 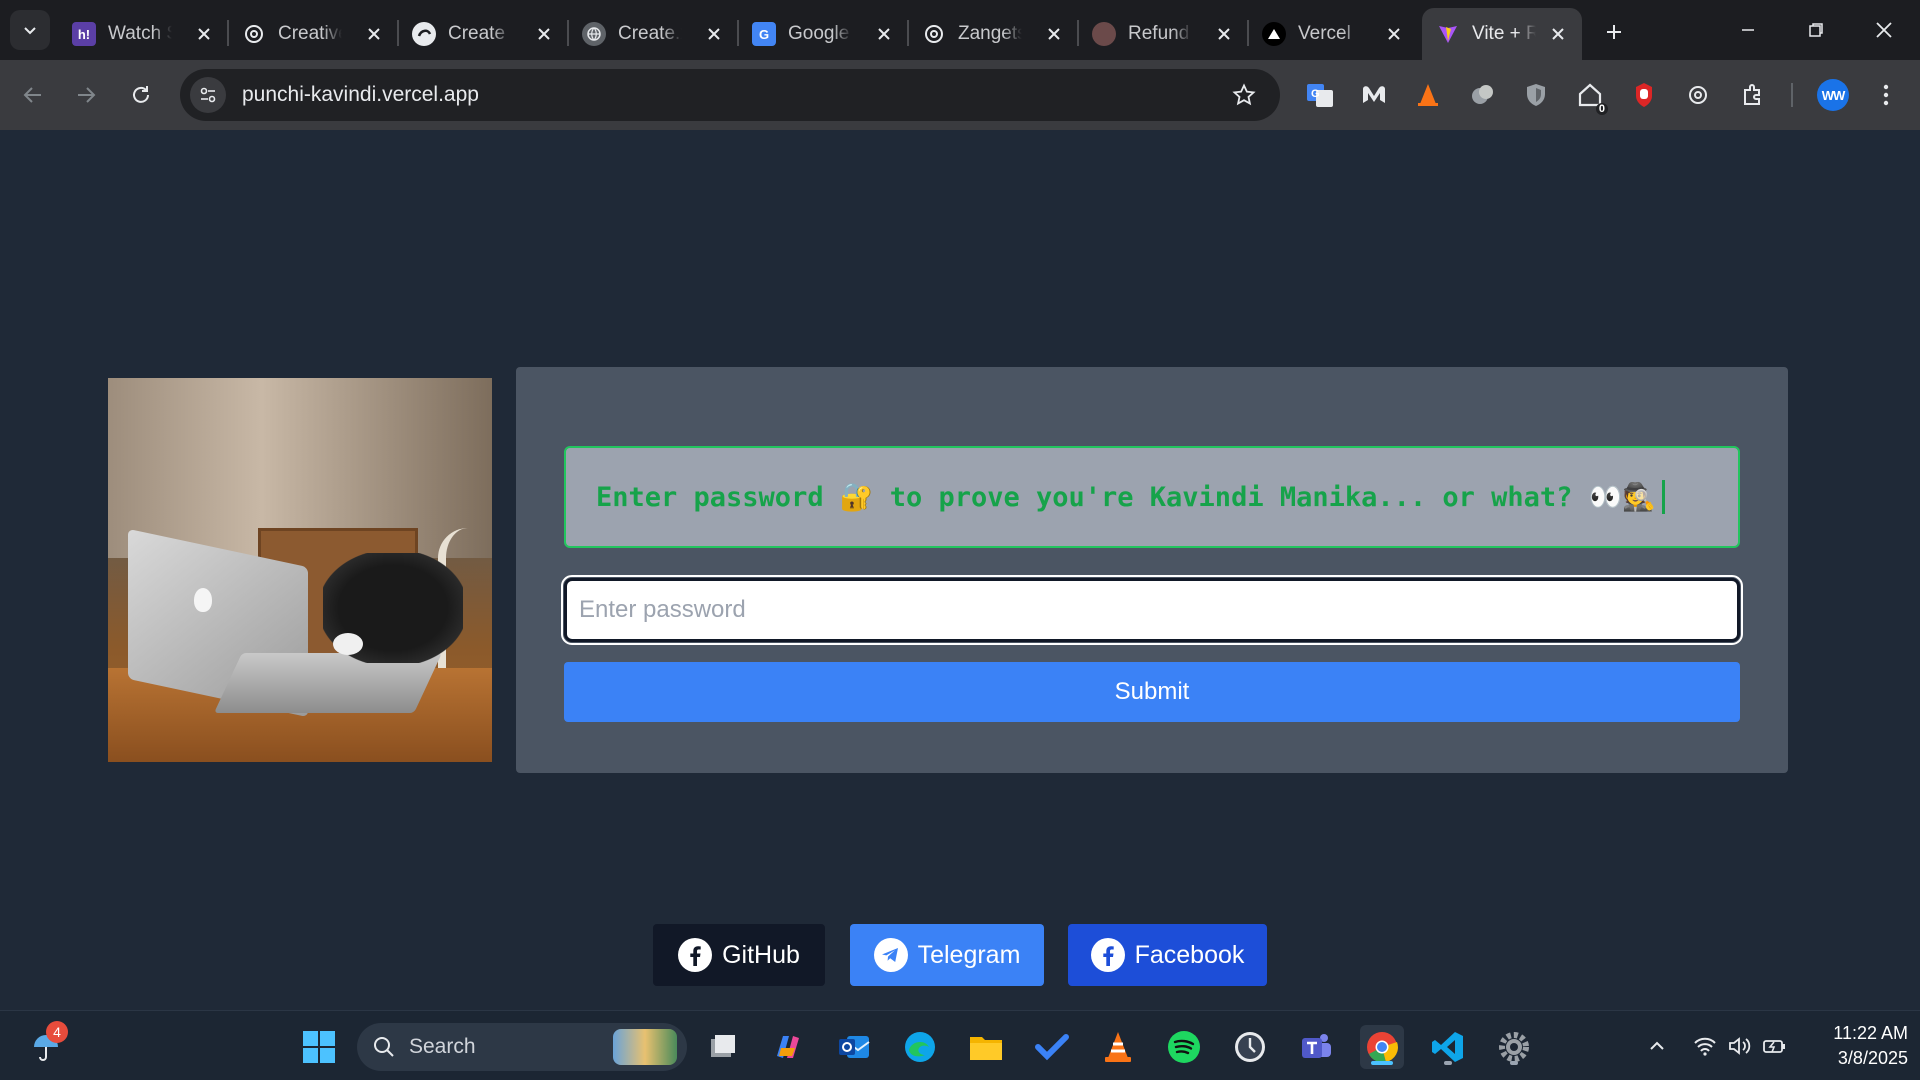 I want to click on taskbar-search: Search, so click(x=522, y=1047).